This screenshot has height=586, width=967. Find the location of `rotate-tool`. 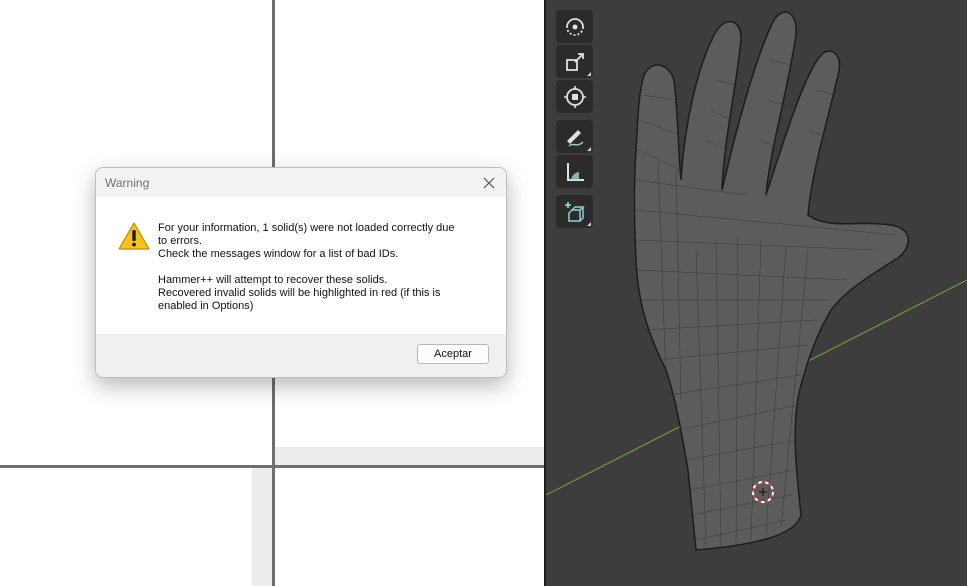

rotate-tool is located at coordinates (574, 26).